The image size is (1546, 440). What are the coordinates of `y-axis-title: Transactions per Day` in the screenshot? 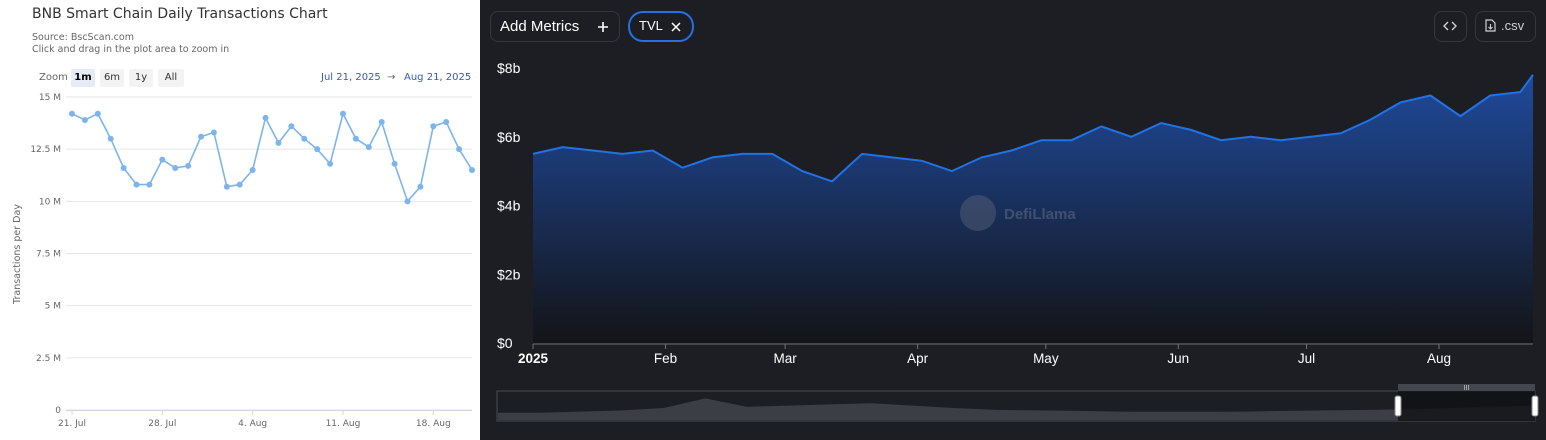 It's located at (17, 254).